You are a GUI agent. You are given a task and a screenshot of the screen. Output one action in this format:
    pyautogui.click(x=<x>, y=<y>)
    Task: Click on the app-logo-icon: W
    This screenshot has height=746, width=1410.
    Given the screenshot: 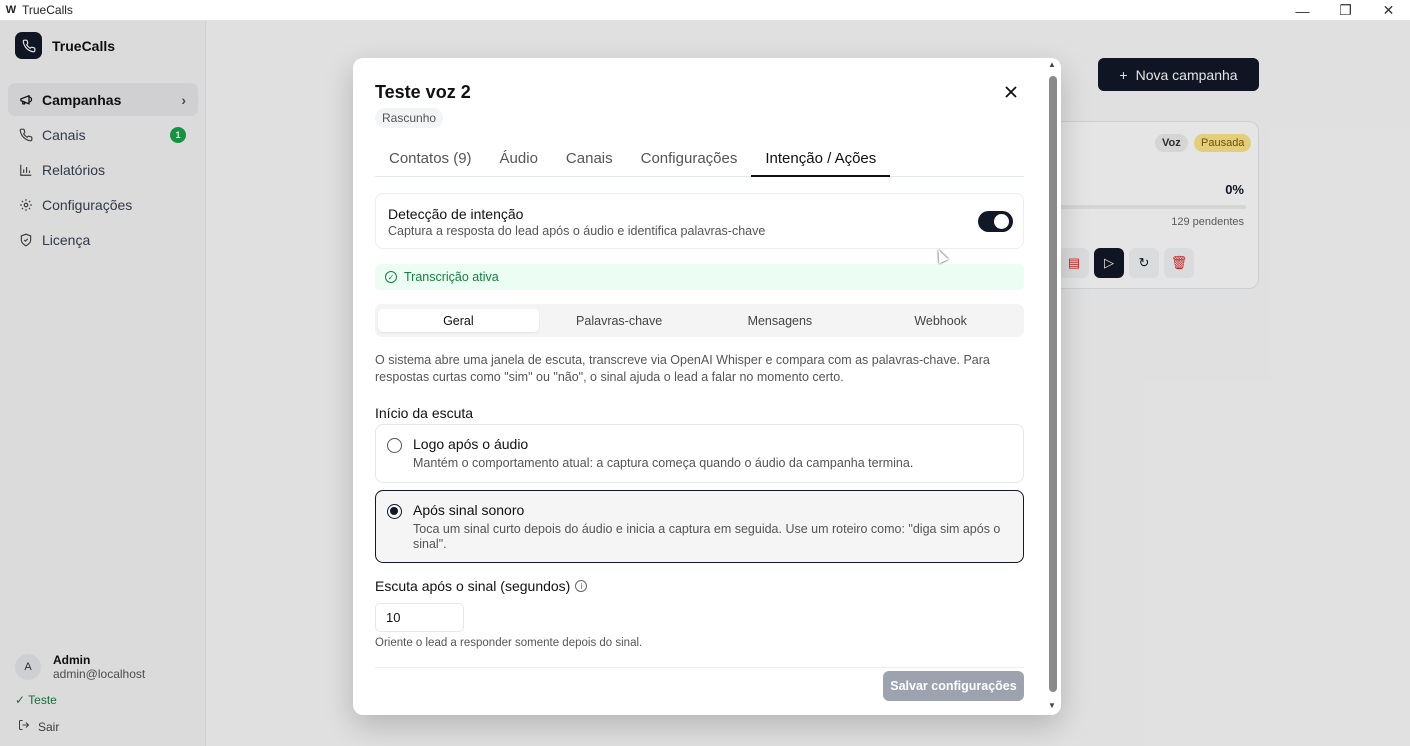 What is the action you would take?
    pyautogui.click(x=11, y=10)
    